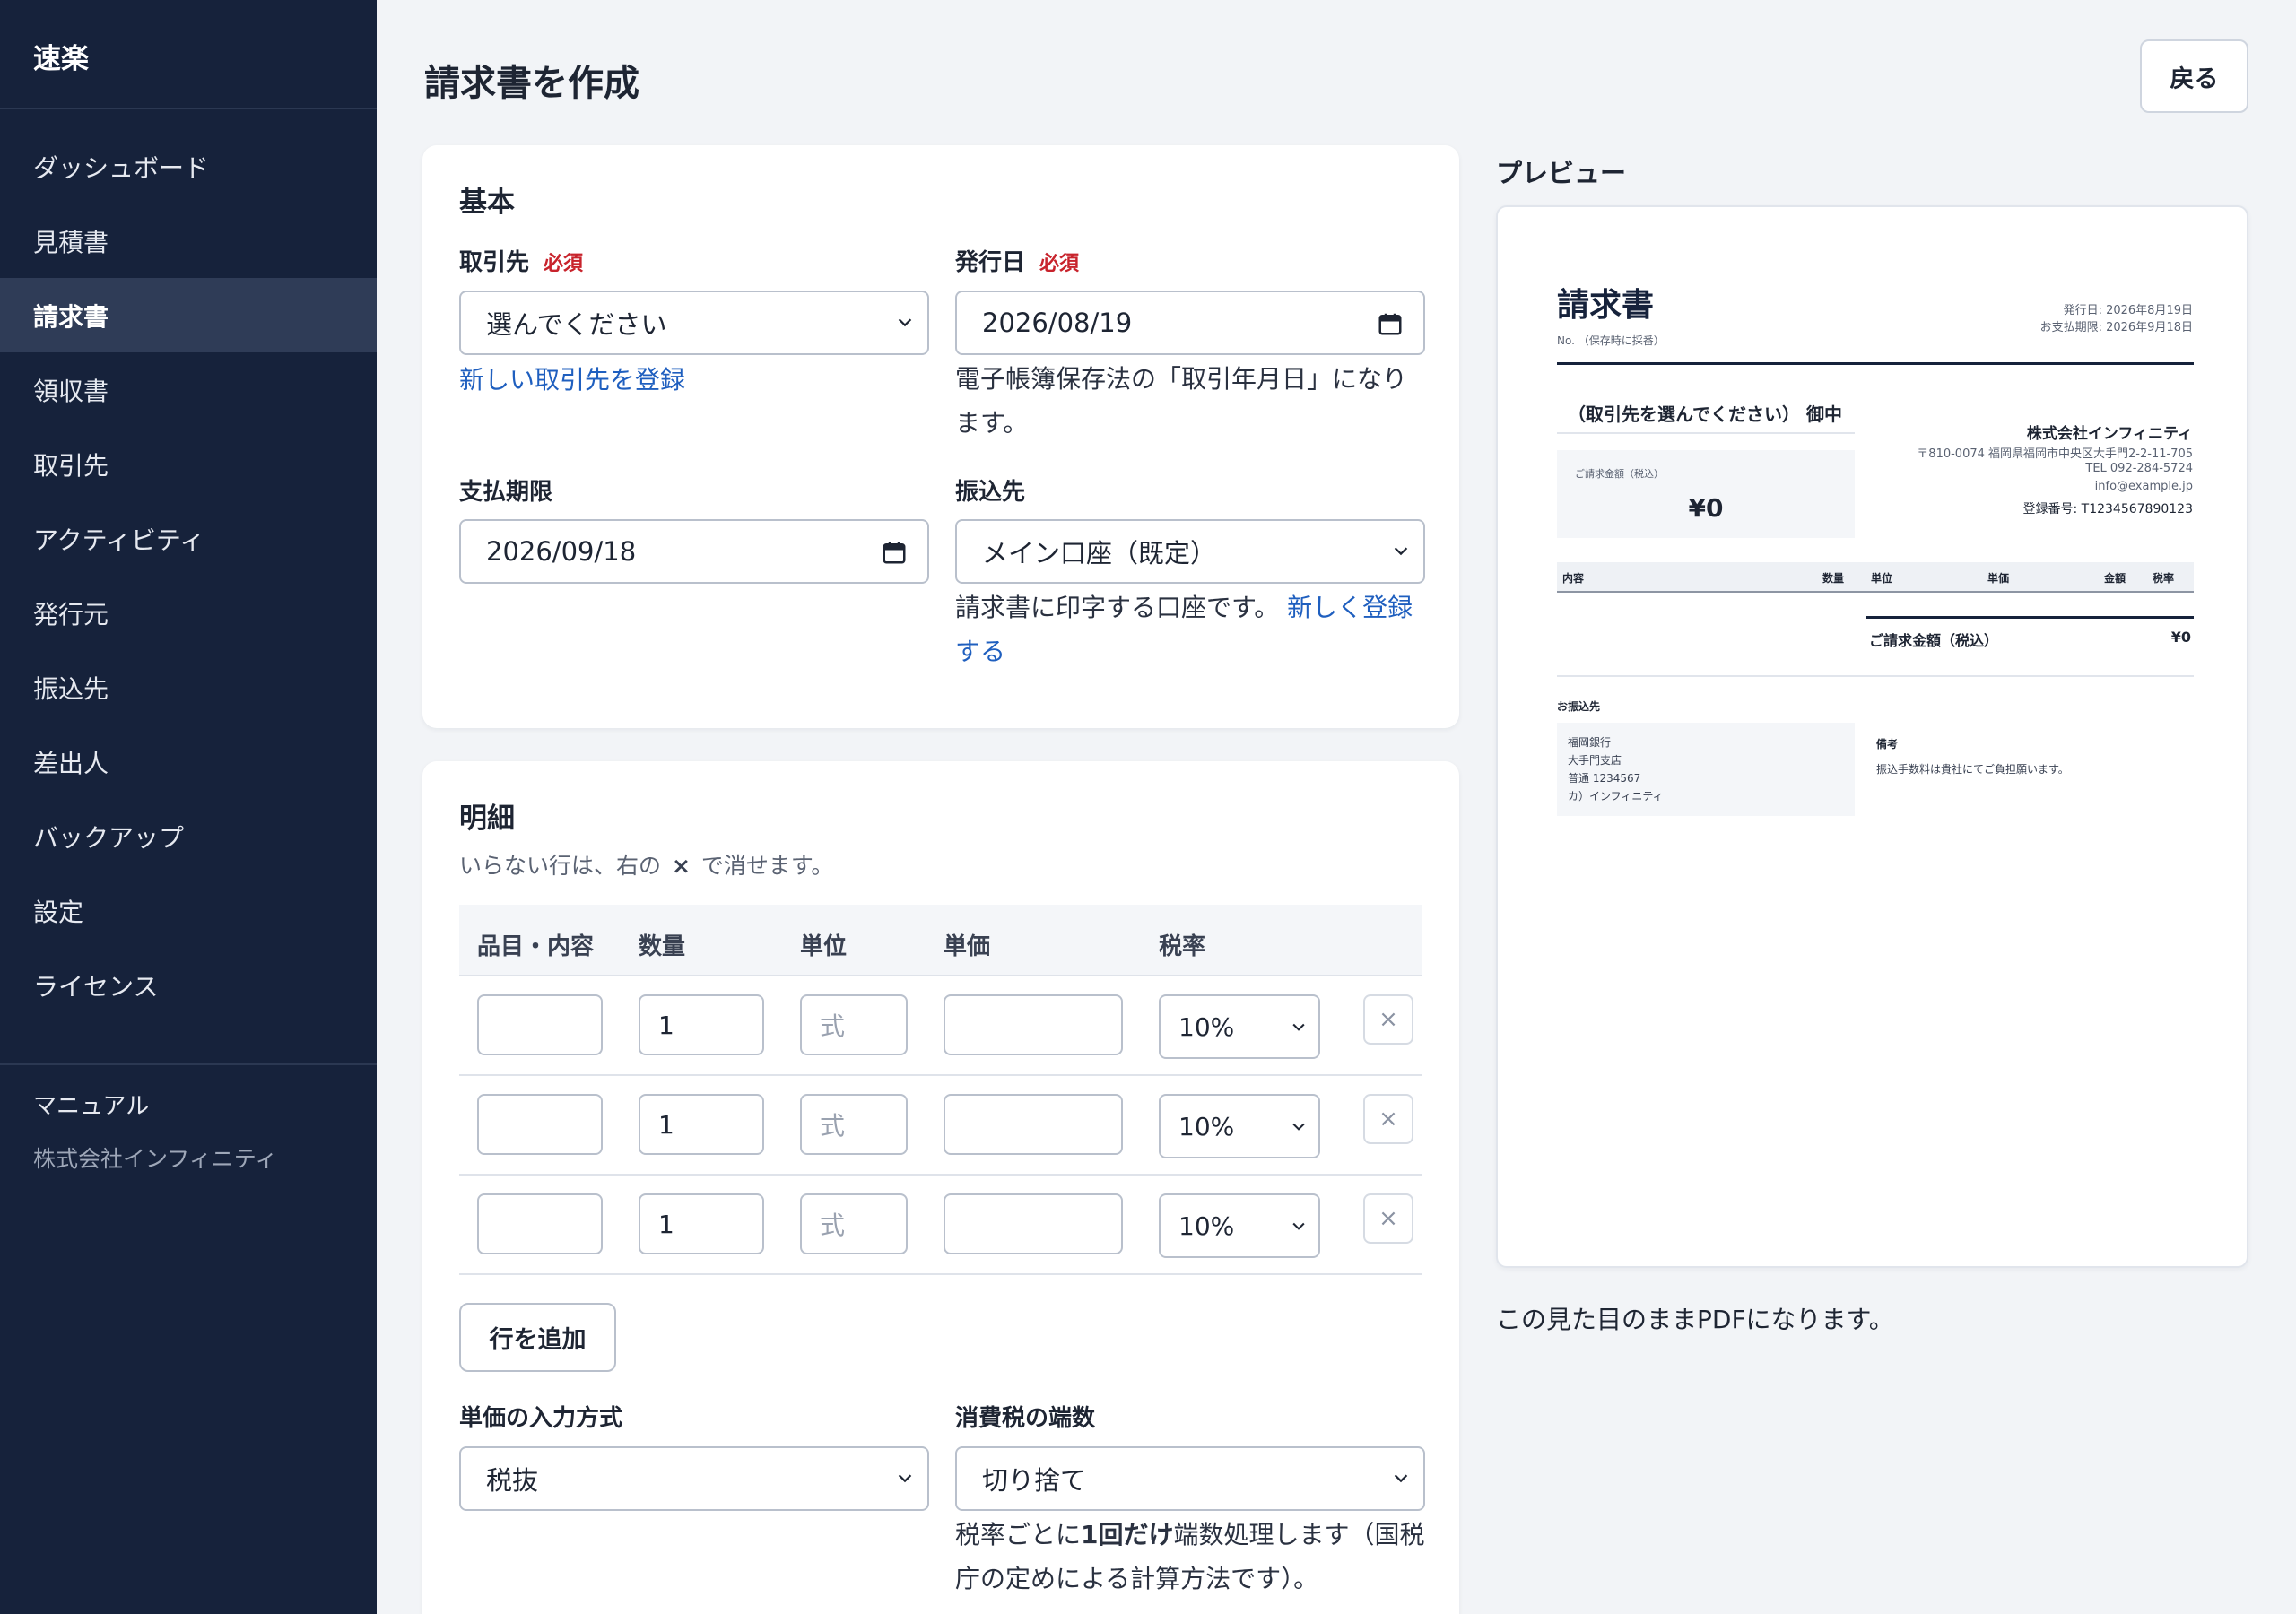  What do you see at coordinates (1018, 1534) in the screenshot?
I see `rounding-help-part1: 税率ごとに` at bounding box center [1018, 1534].